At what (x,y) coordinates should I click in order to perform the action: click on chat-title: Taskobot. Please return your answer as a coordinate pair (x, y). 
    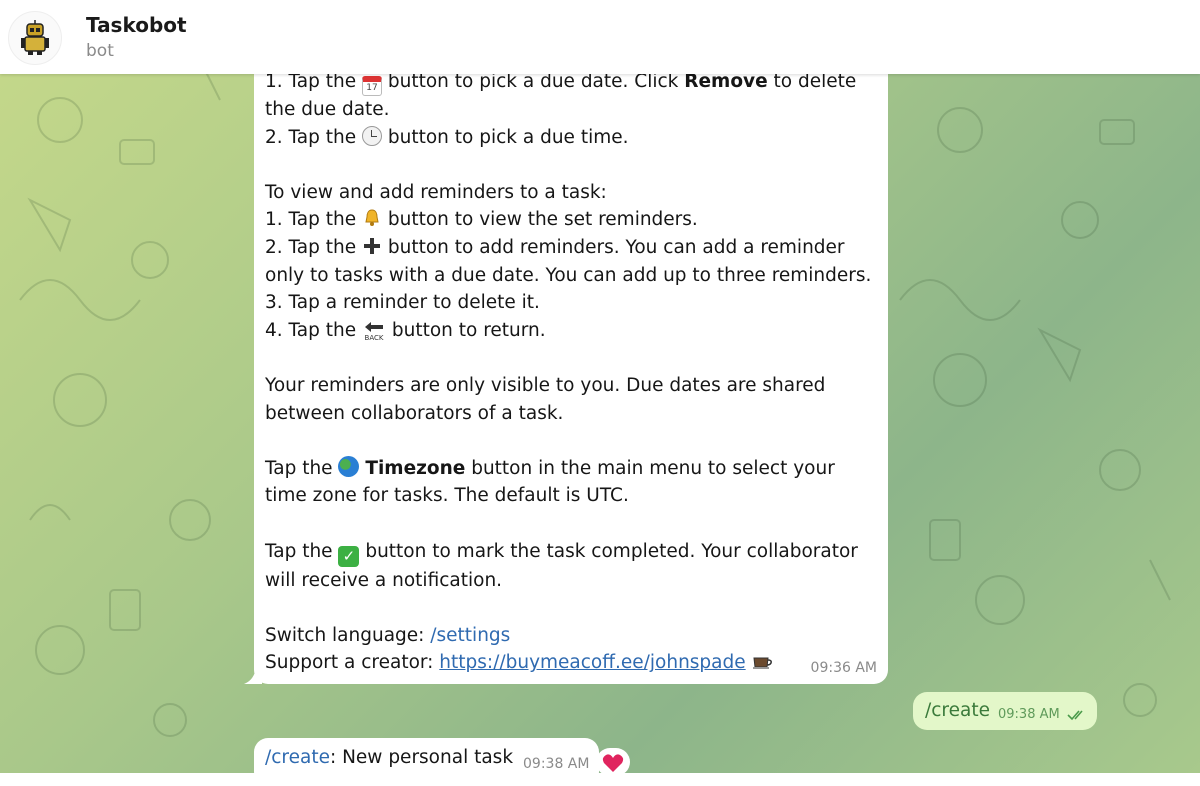
    Looking at the image, I should click on (136, 25).